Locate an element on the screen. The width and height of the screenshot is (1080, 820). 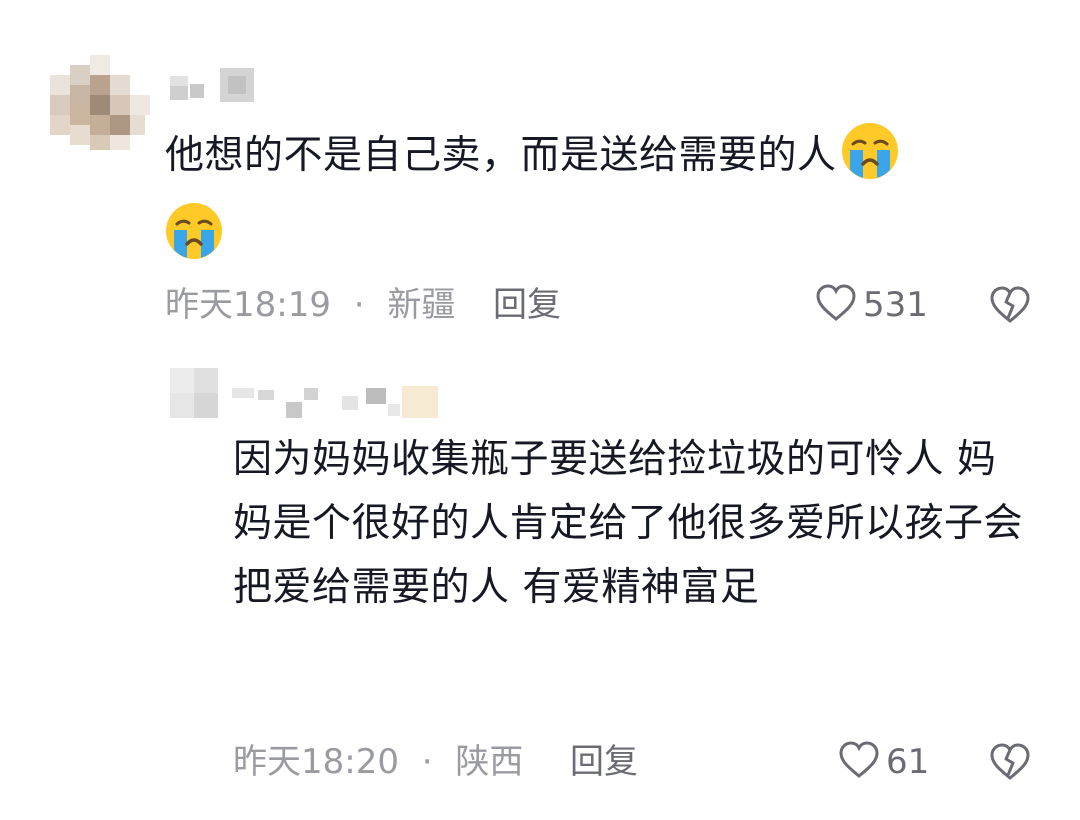
comment-meta: 昨天18:19 · 新疆 is located at coordinates (310, 305).